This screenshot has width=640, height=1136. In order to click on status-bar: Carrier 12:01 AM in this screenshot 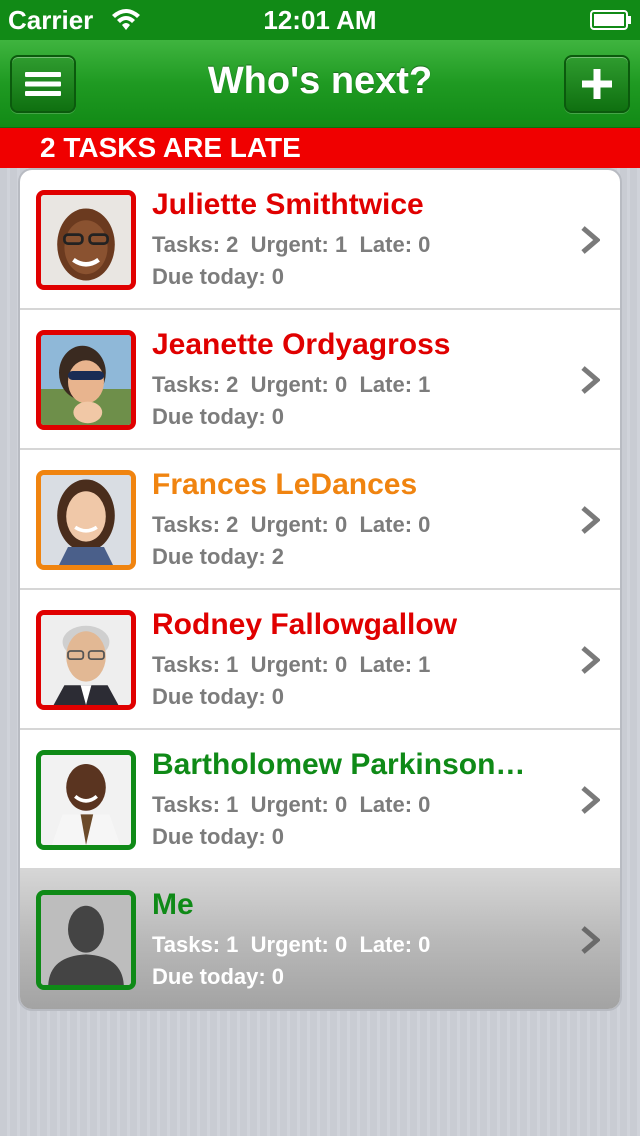, I will do `click(320, 20)`.